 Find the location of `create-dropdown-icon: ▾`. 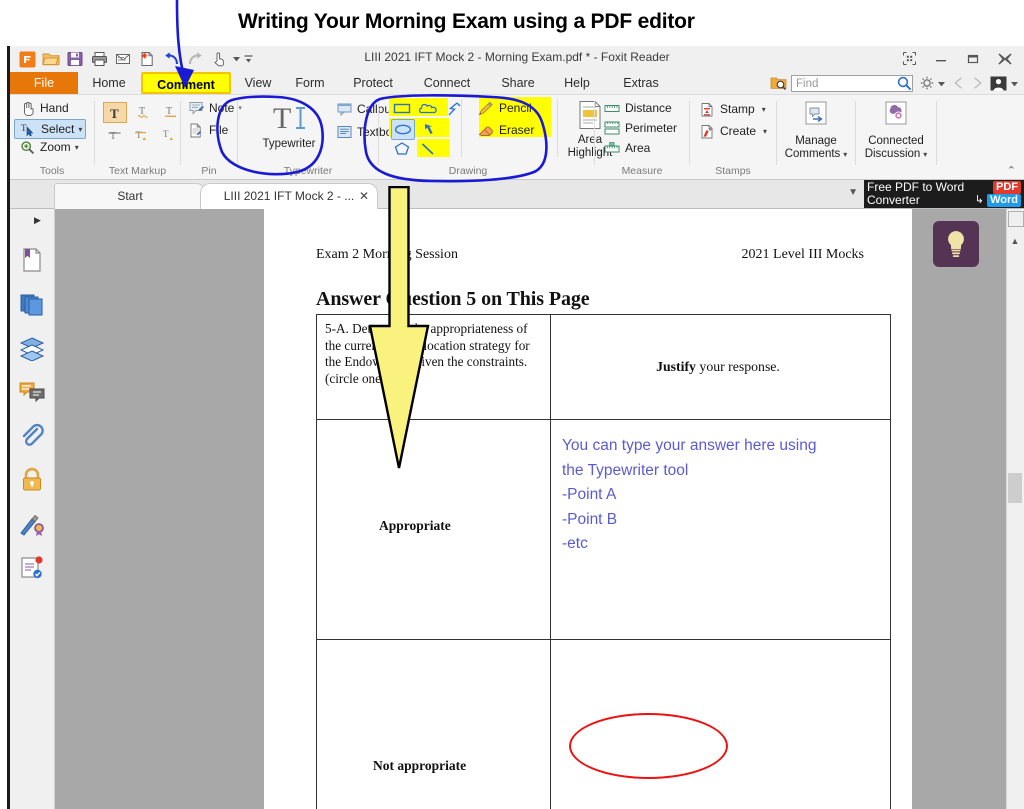

create-dropdown-icon: ▾ is located at coordinates (765, 131).